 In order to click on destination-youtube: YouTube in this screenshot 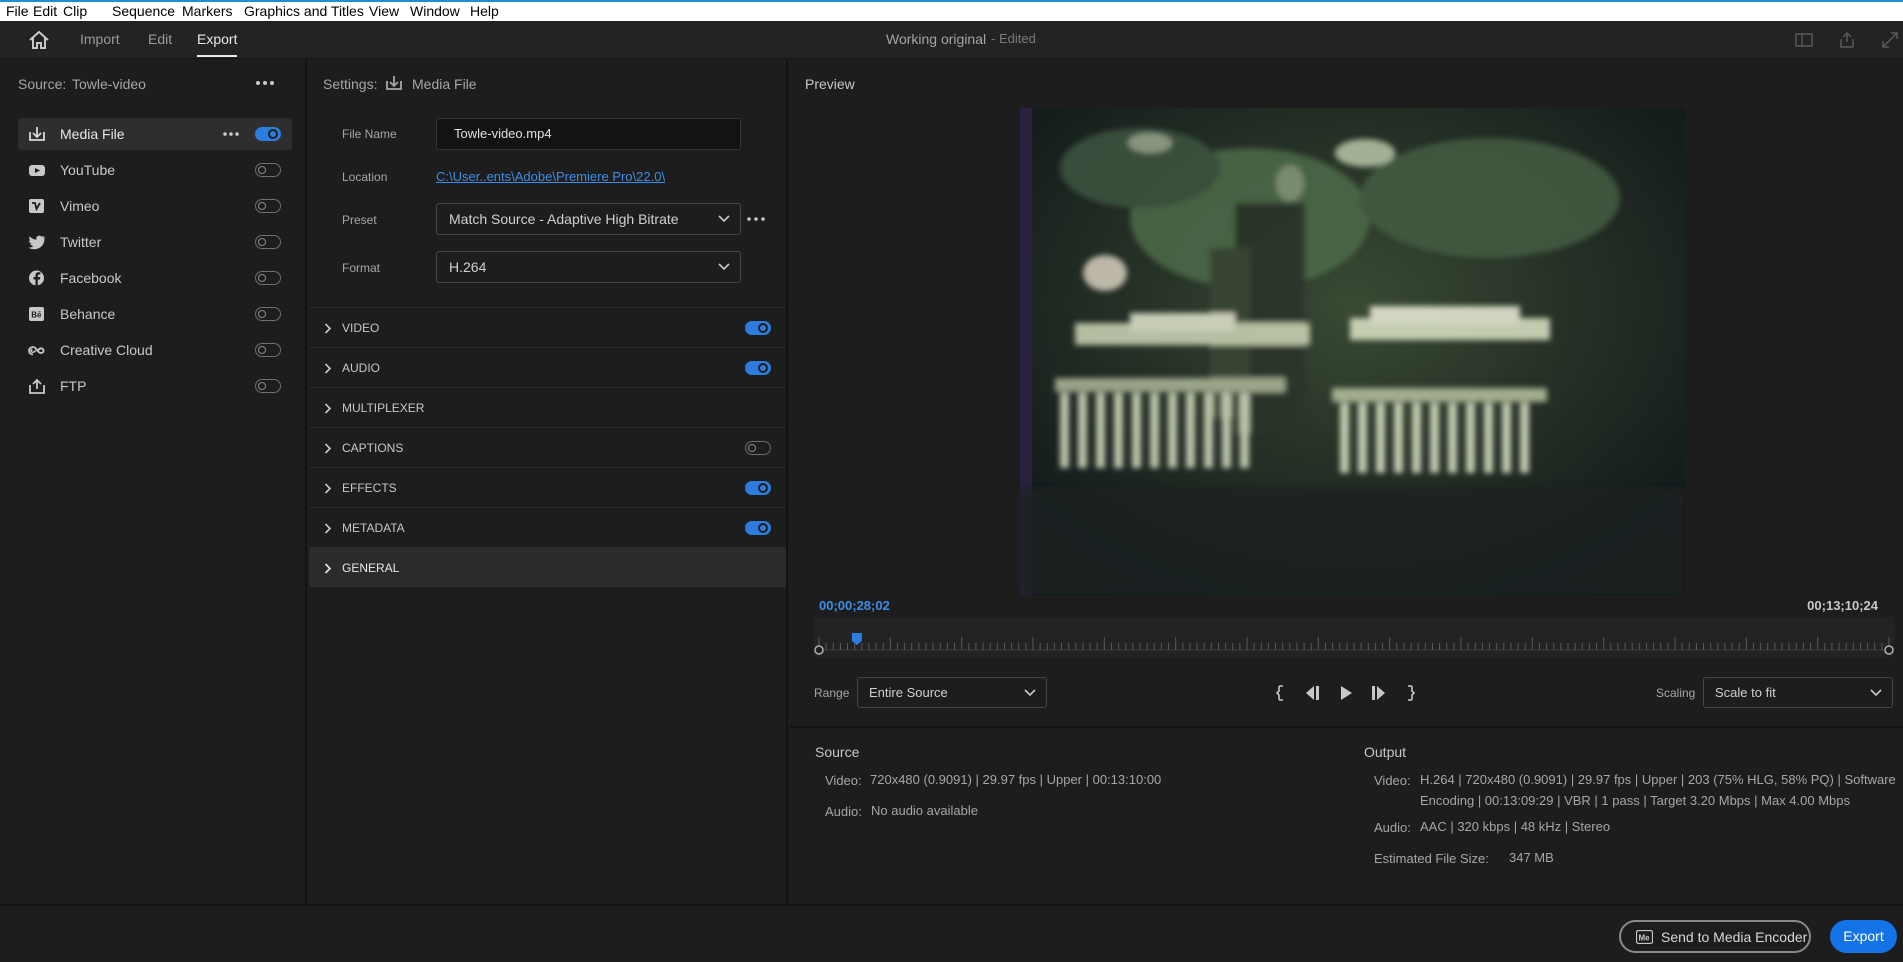, I will do `click(155, 170)`.